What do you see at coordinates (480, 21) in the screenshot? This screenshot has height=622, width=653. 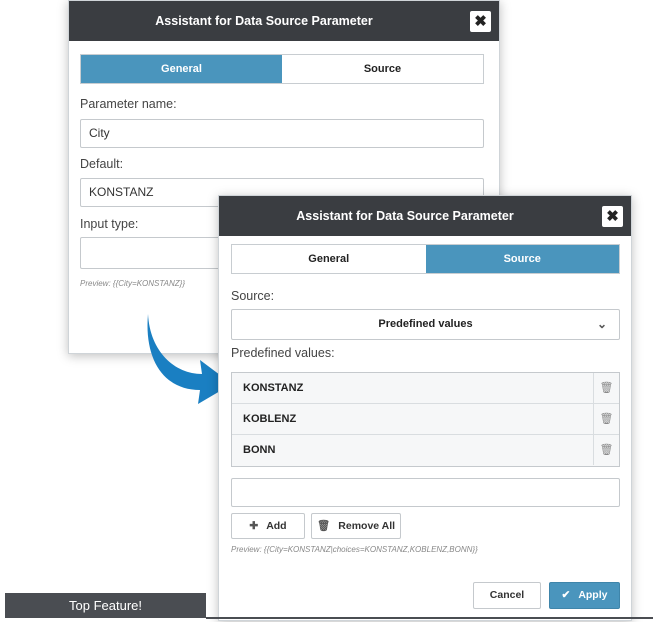 I see `dialog-general-close-icon: ✖` at bounding box center [480, 21].